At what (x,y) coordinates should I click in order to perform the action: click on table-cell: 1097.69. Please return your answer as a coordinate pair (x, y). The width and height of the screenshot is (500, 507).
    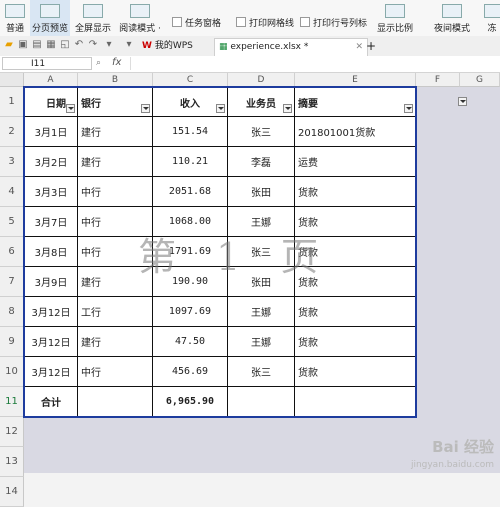
    Looking at the image, I should click on (190, 312).